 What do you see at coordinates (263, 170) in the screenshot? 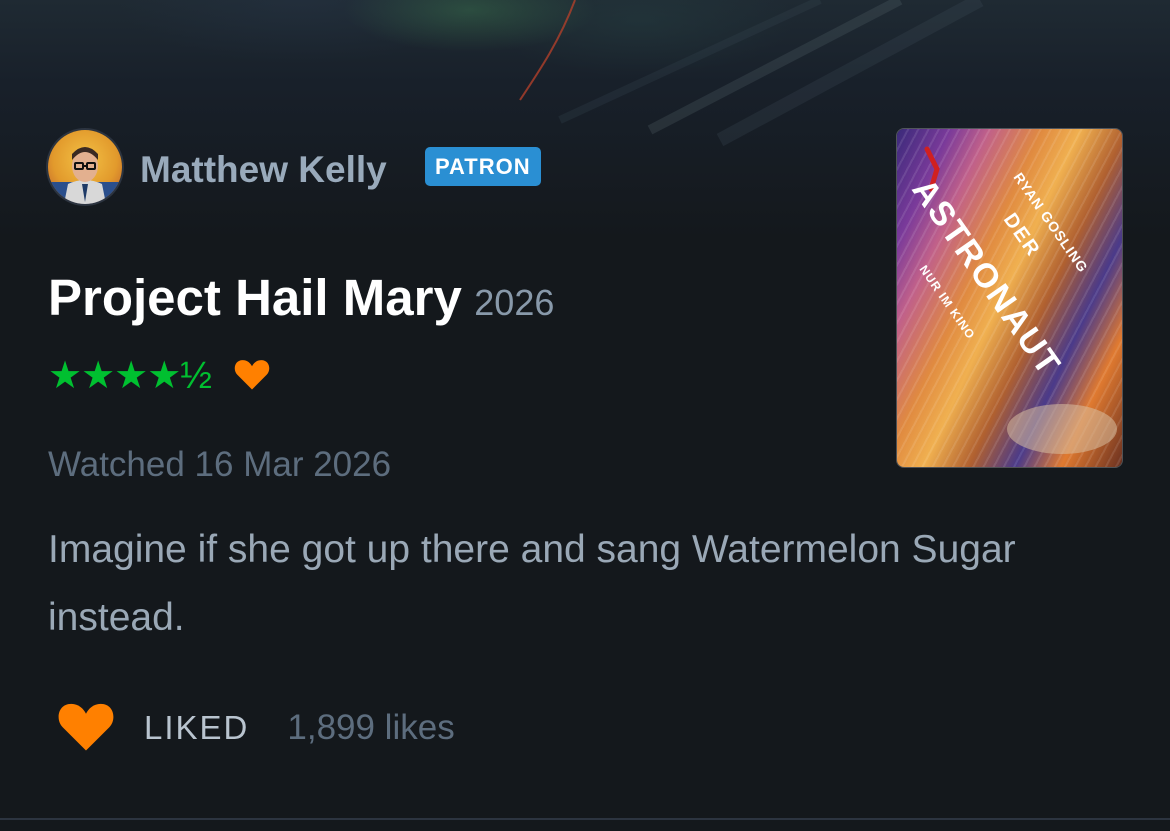
I see `author-name: Matthew Kelly` at bounding box center [263, 170].